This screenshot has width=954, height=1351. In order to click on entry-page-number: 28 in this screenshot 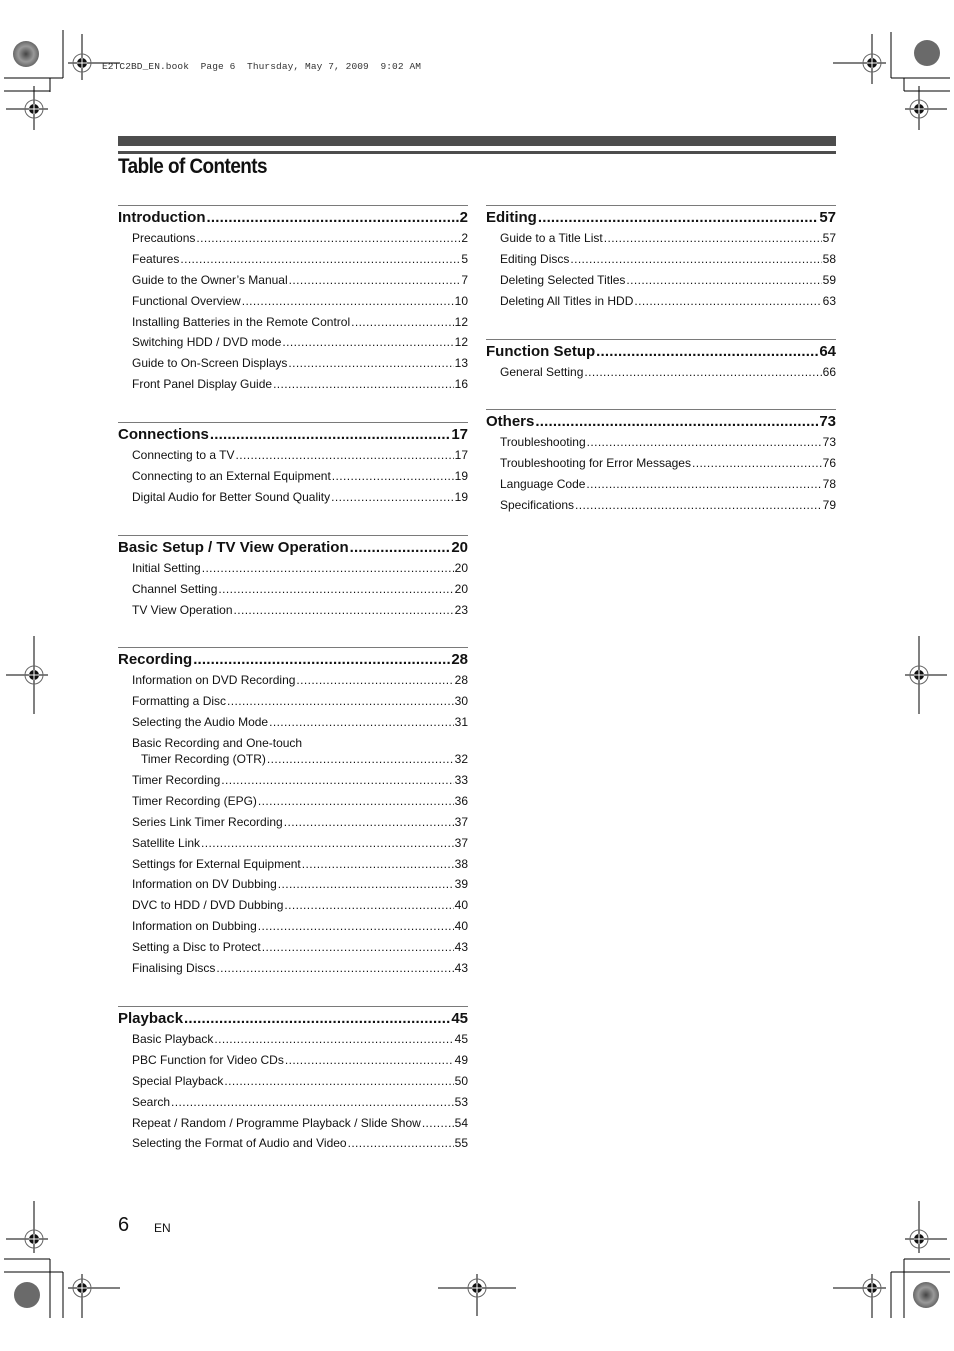, I will do `click(461, 680)`.